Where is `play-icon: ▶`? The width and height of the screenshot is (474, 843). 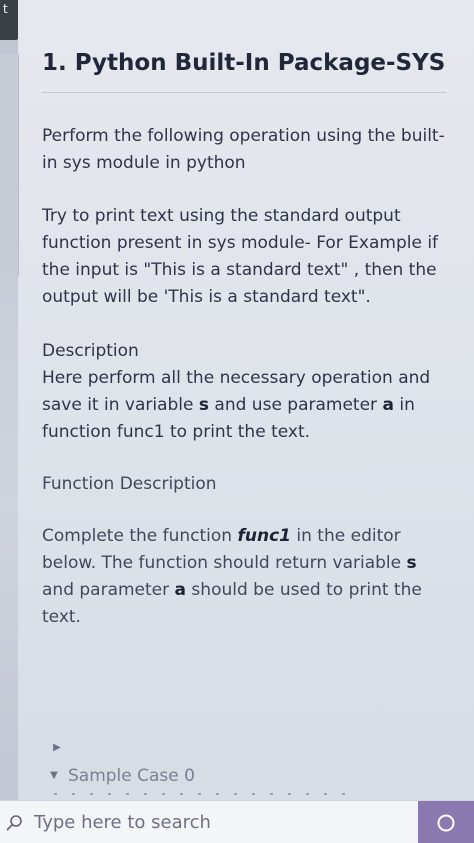
play-icon: ▶ is located at coordinates (57, 748).